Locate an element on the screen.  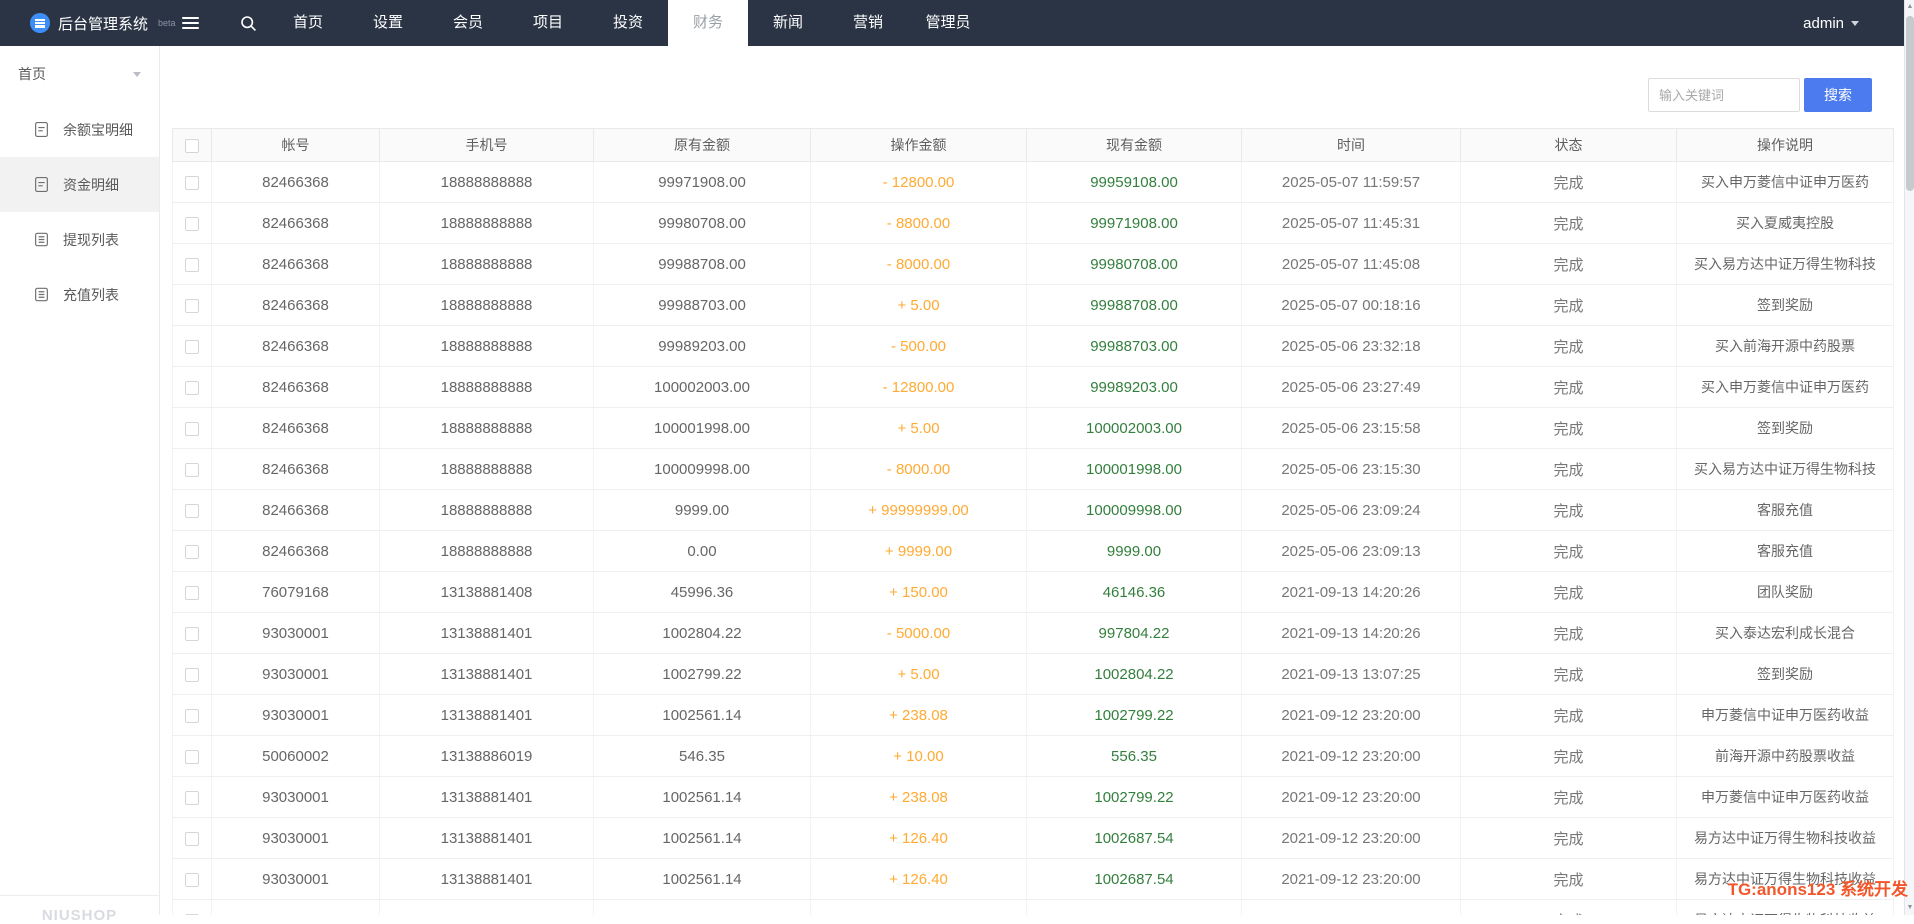
sidebar-footer-watermark: NIUSHOP is located at coordinates (79, 915).